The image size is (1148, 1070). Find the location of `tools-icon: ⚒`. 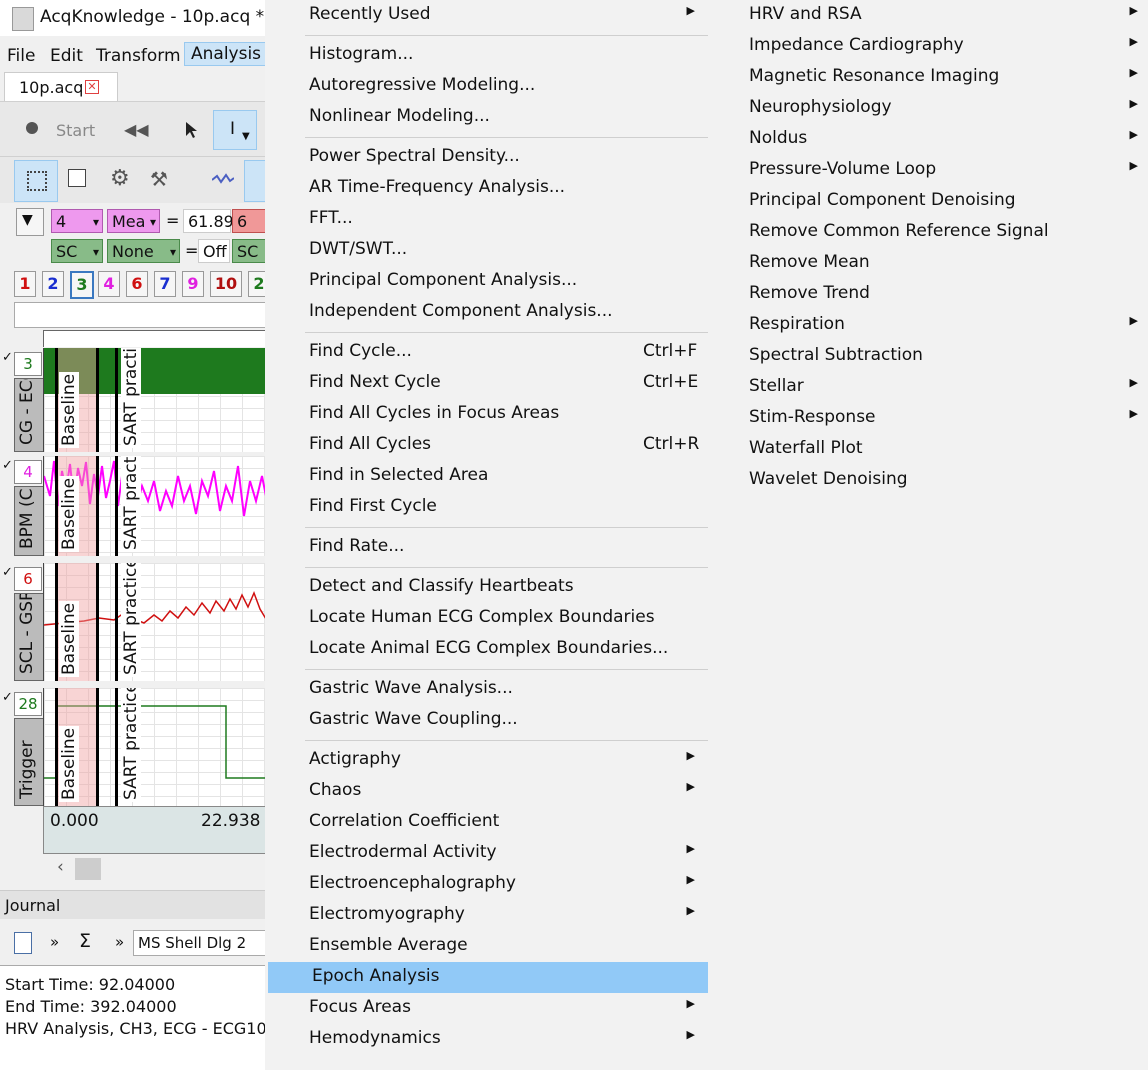

tools-icon: ⚒ is located at coordinates (159, 179).